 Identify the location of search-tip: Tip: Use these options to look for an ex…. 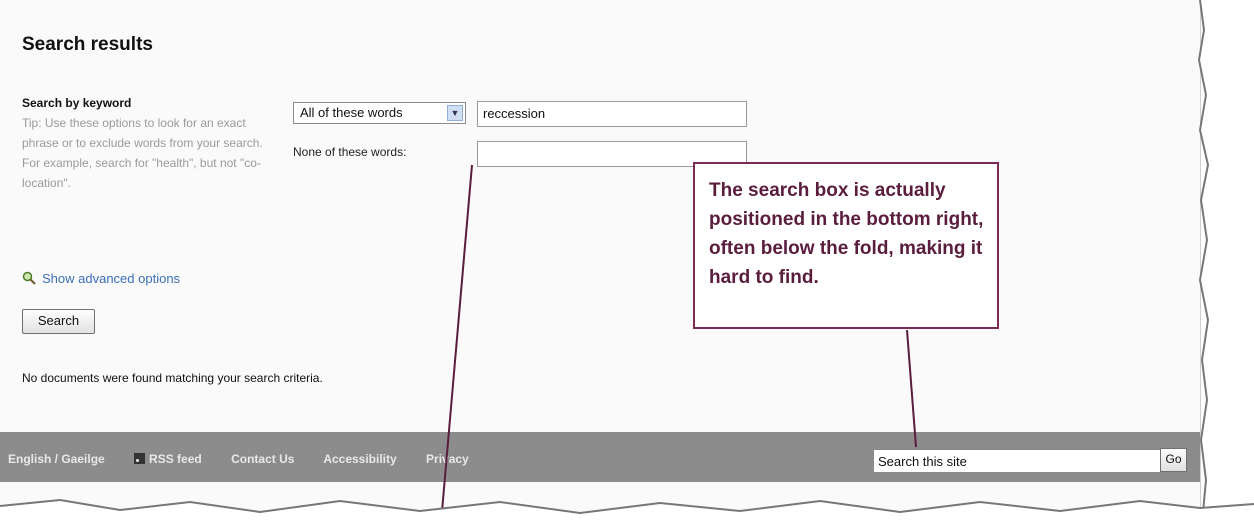
(142, 153).